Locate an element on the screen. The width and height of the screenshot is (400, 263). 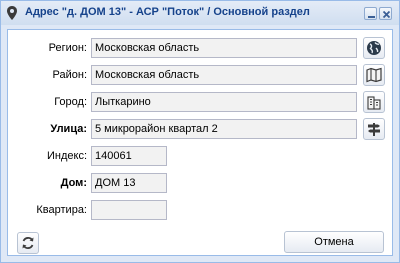
map-icon is located at coordinates (374, 75).